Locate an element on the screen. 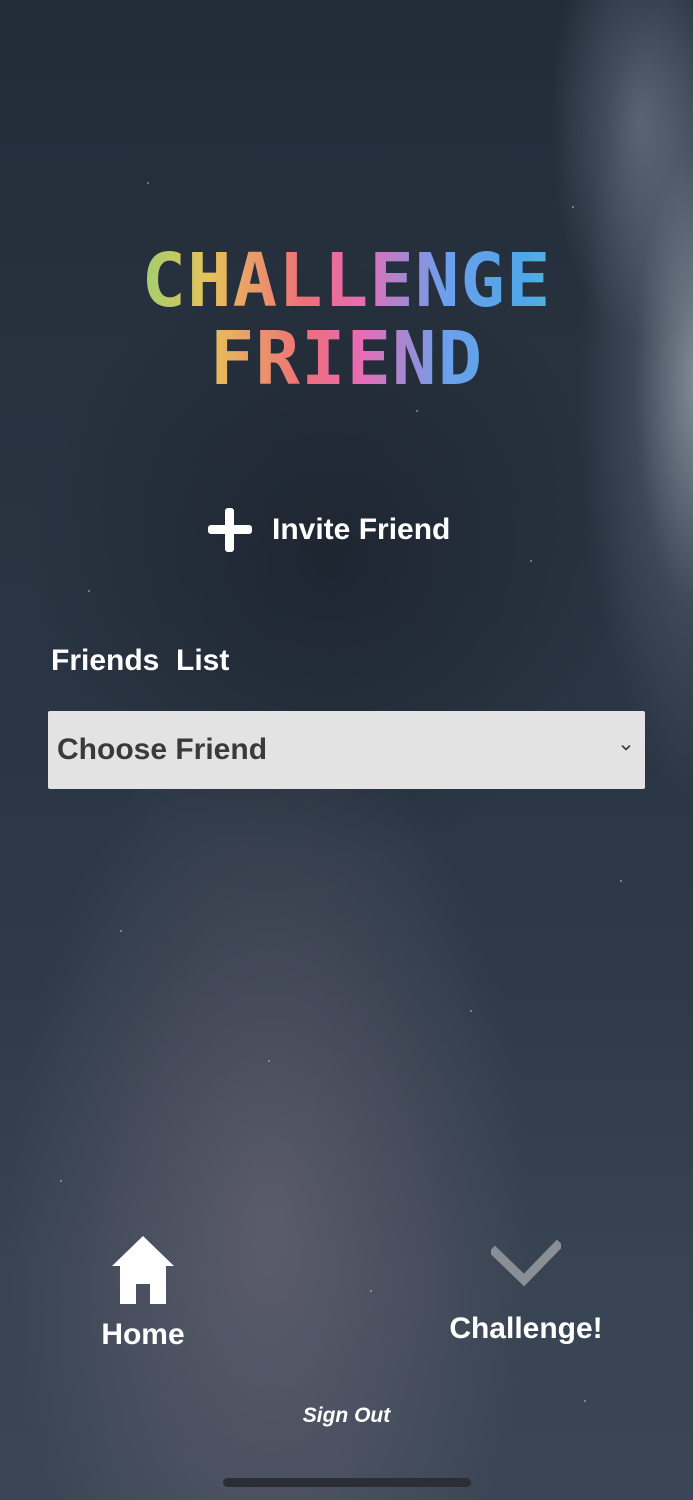 The width and height of the screenshot is (693, 1500). sign-out-link: Sign Out is located at coordinates (346, 1416).